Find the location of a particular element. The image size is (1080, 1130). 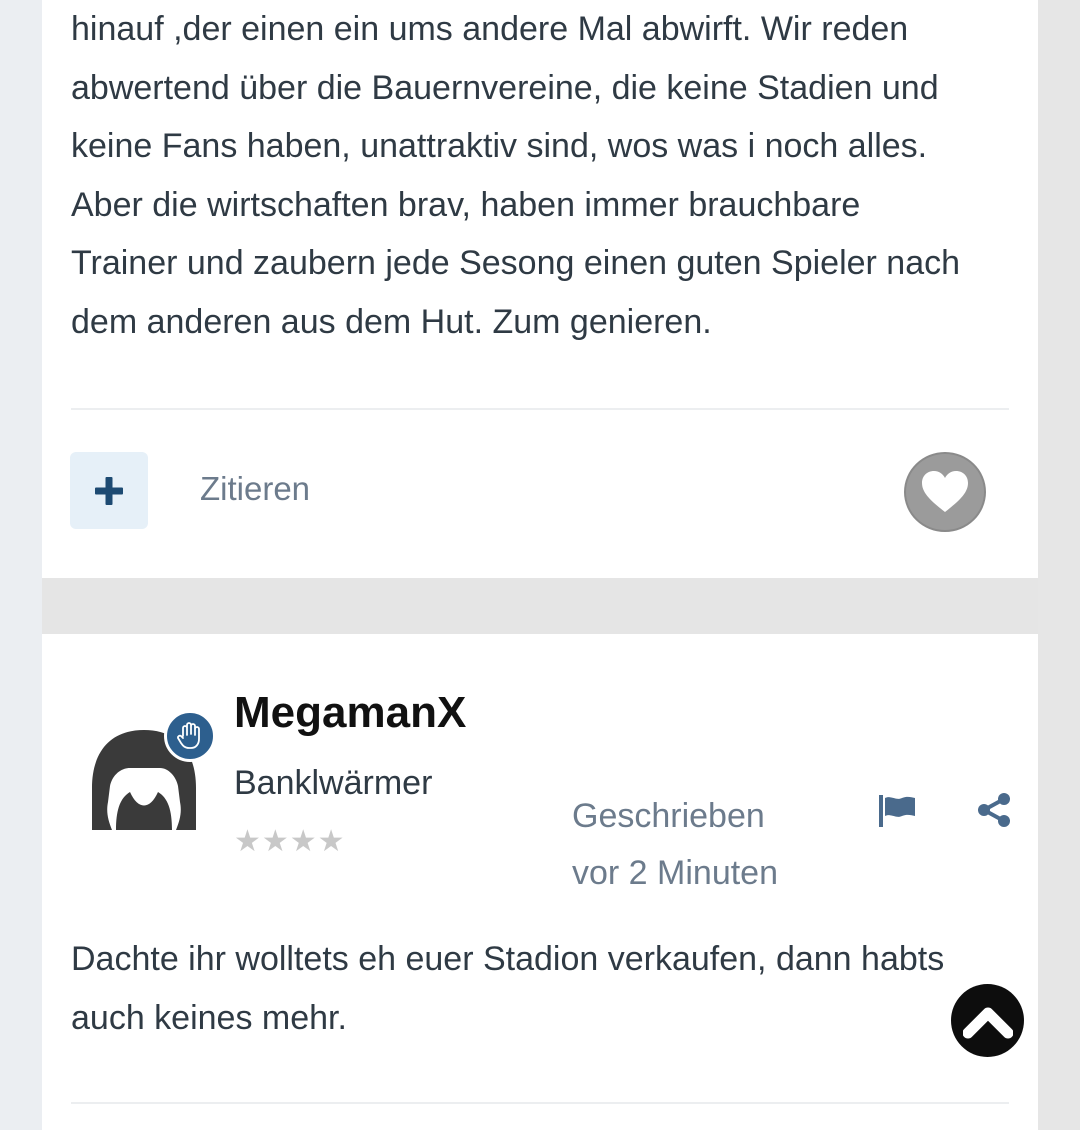

group-badge is located at coordinates (190, 736).